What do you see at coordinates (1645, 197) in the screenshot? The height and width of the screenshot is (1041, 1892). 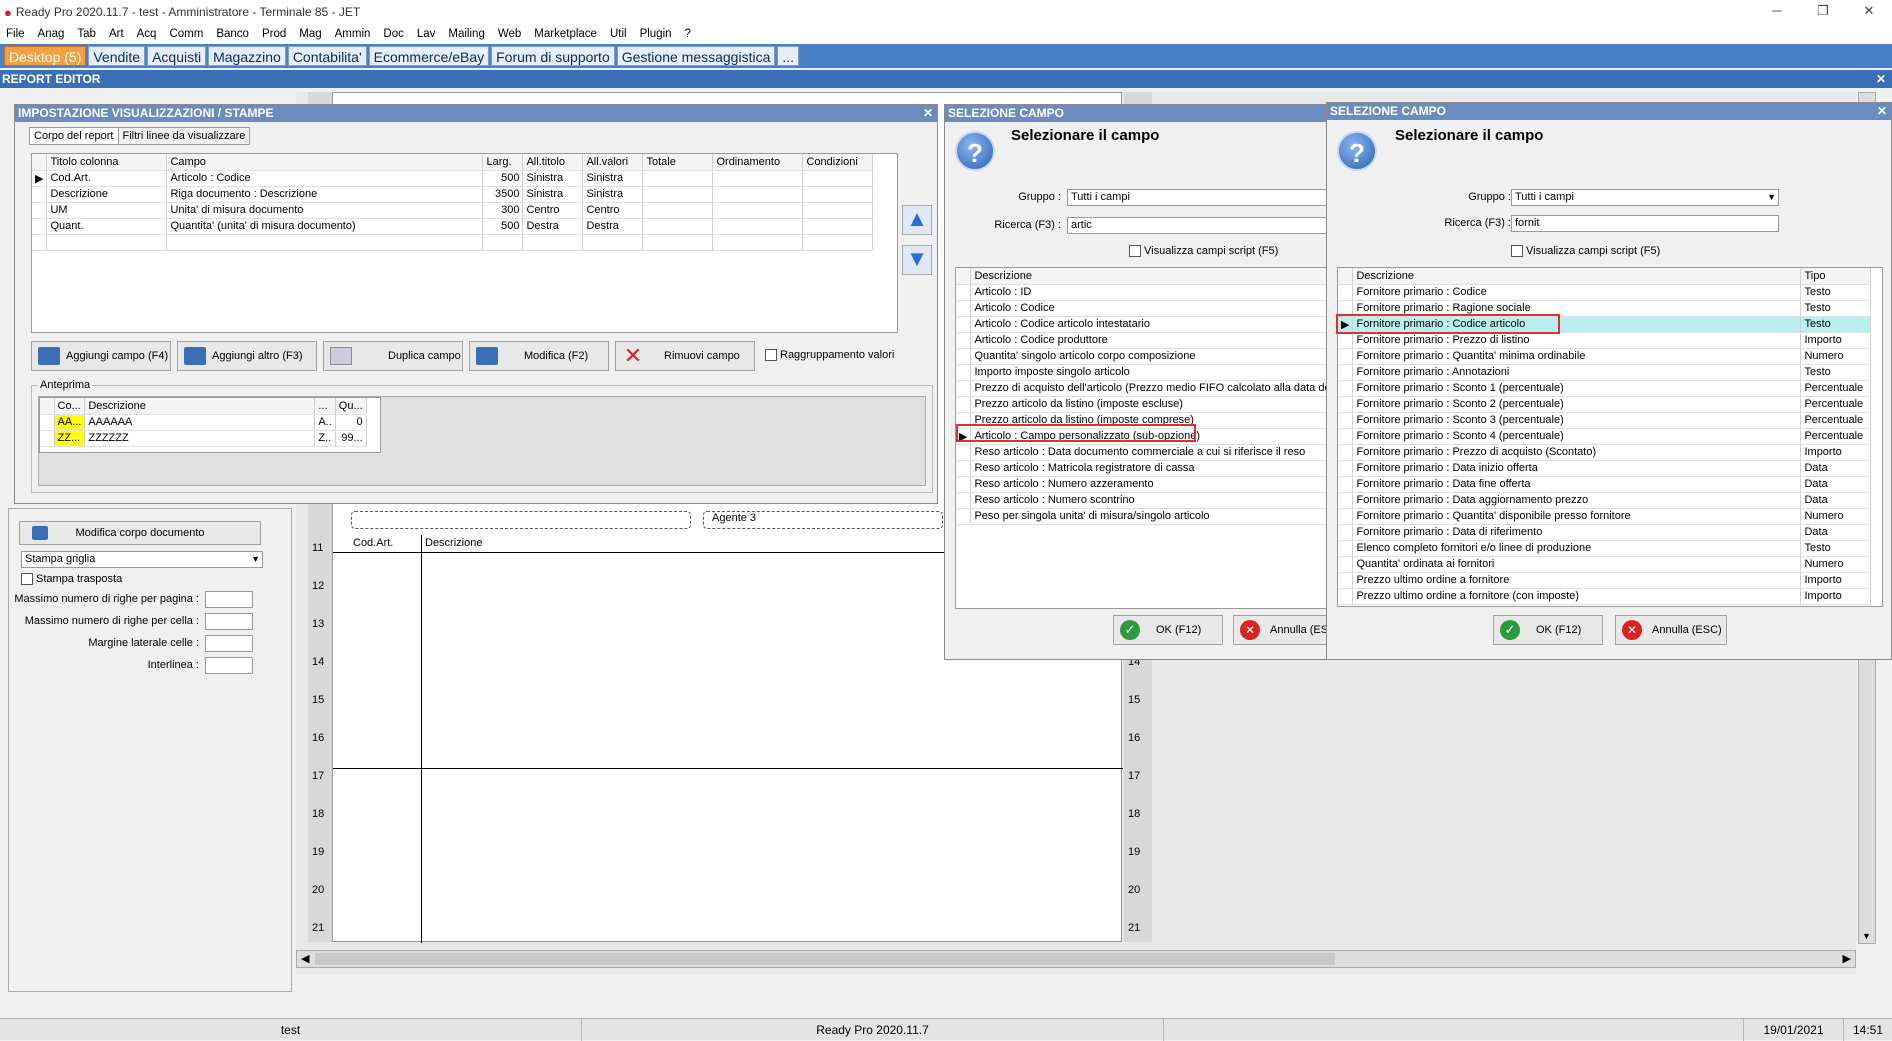 I see `sel2-group-select: Tutti i campi ▼` at bounding box center [1645, 197].